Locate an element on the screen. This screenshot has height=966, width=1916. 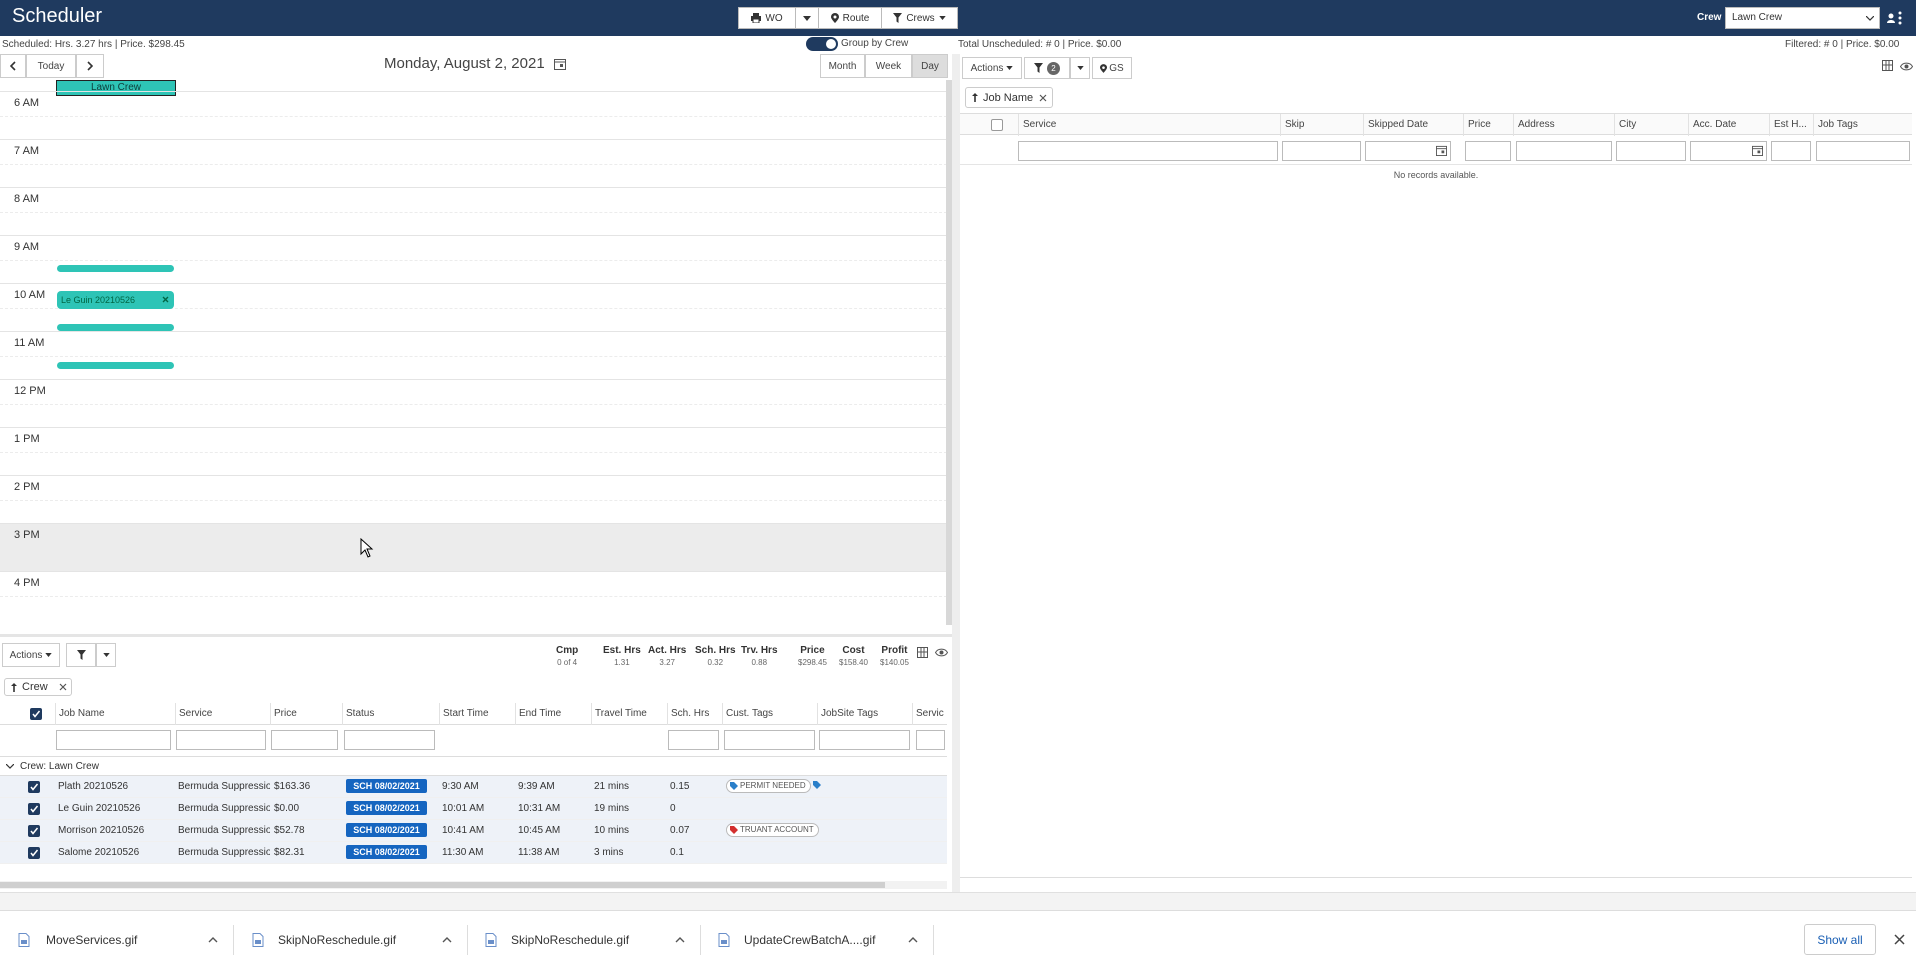
filter-job-name is located at coordinates (113, 740).